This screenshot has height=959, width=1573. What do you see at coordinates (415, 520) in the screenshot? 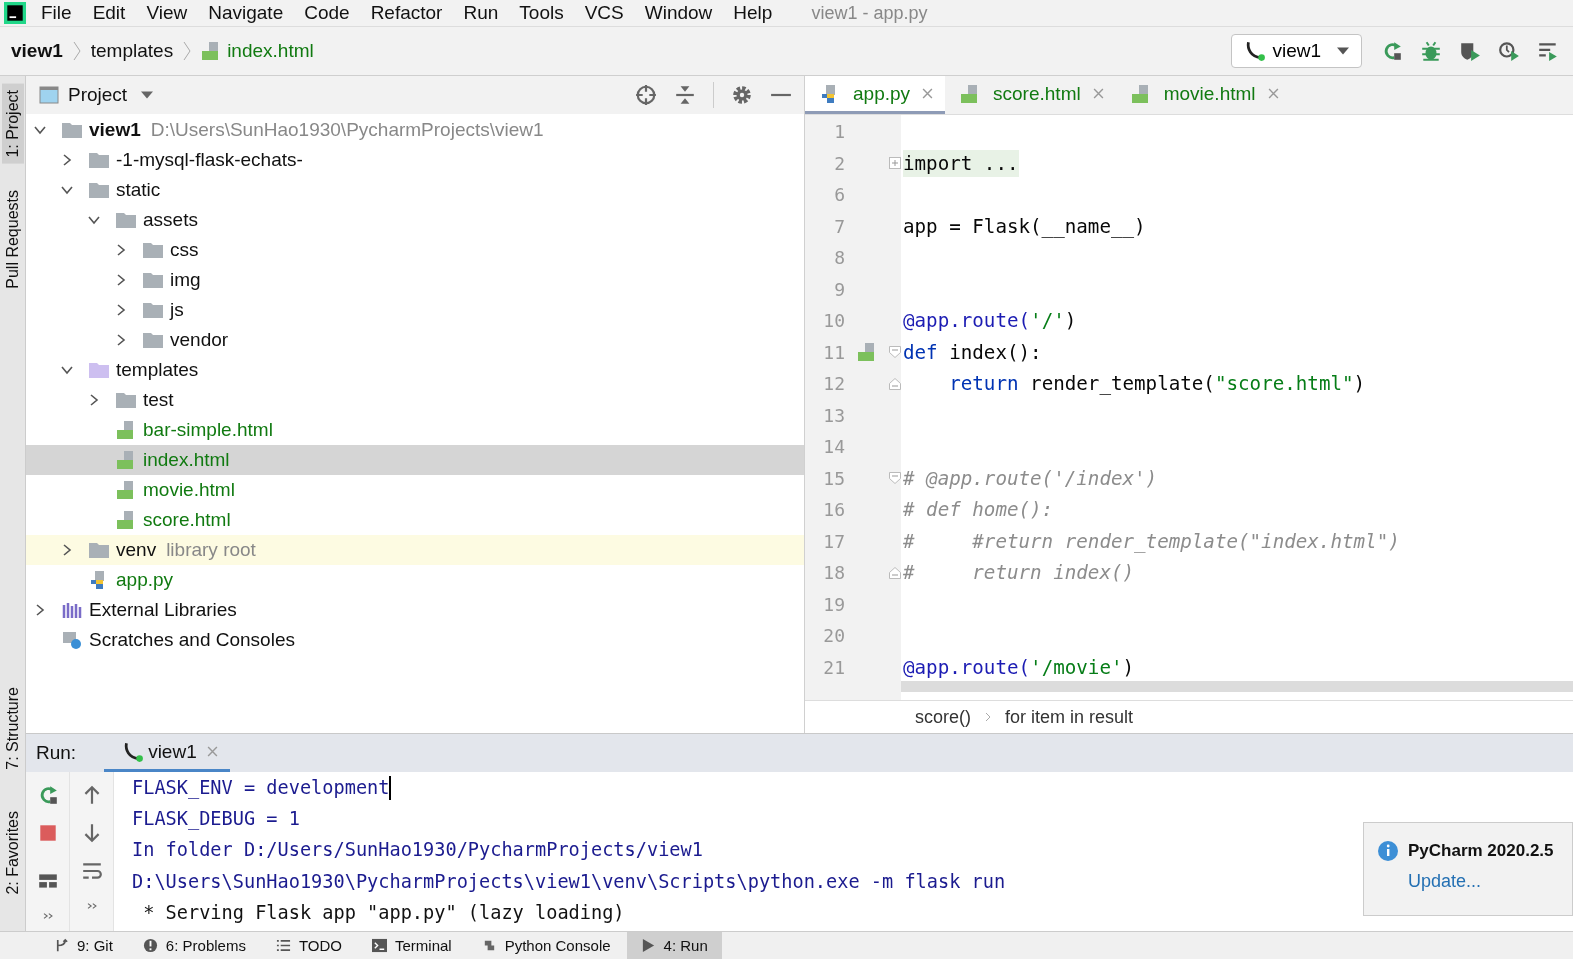
I see `tree-row: score.html` at bounding box center [415, 520].